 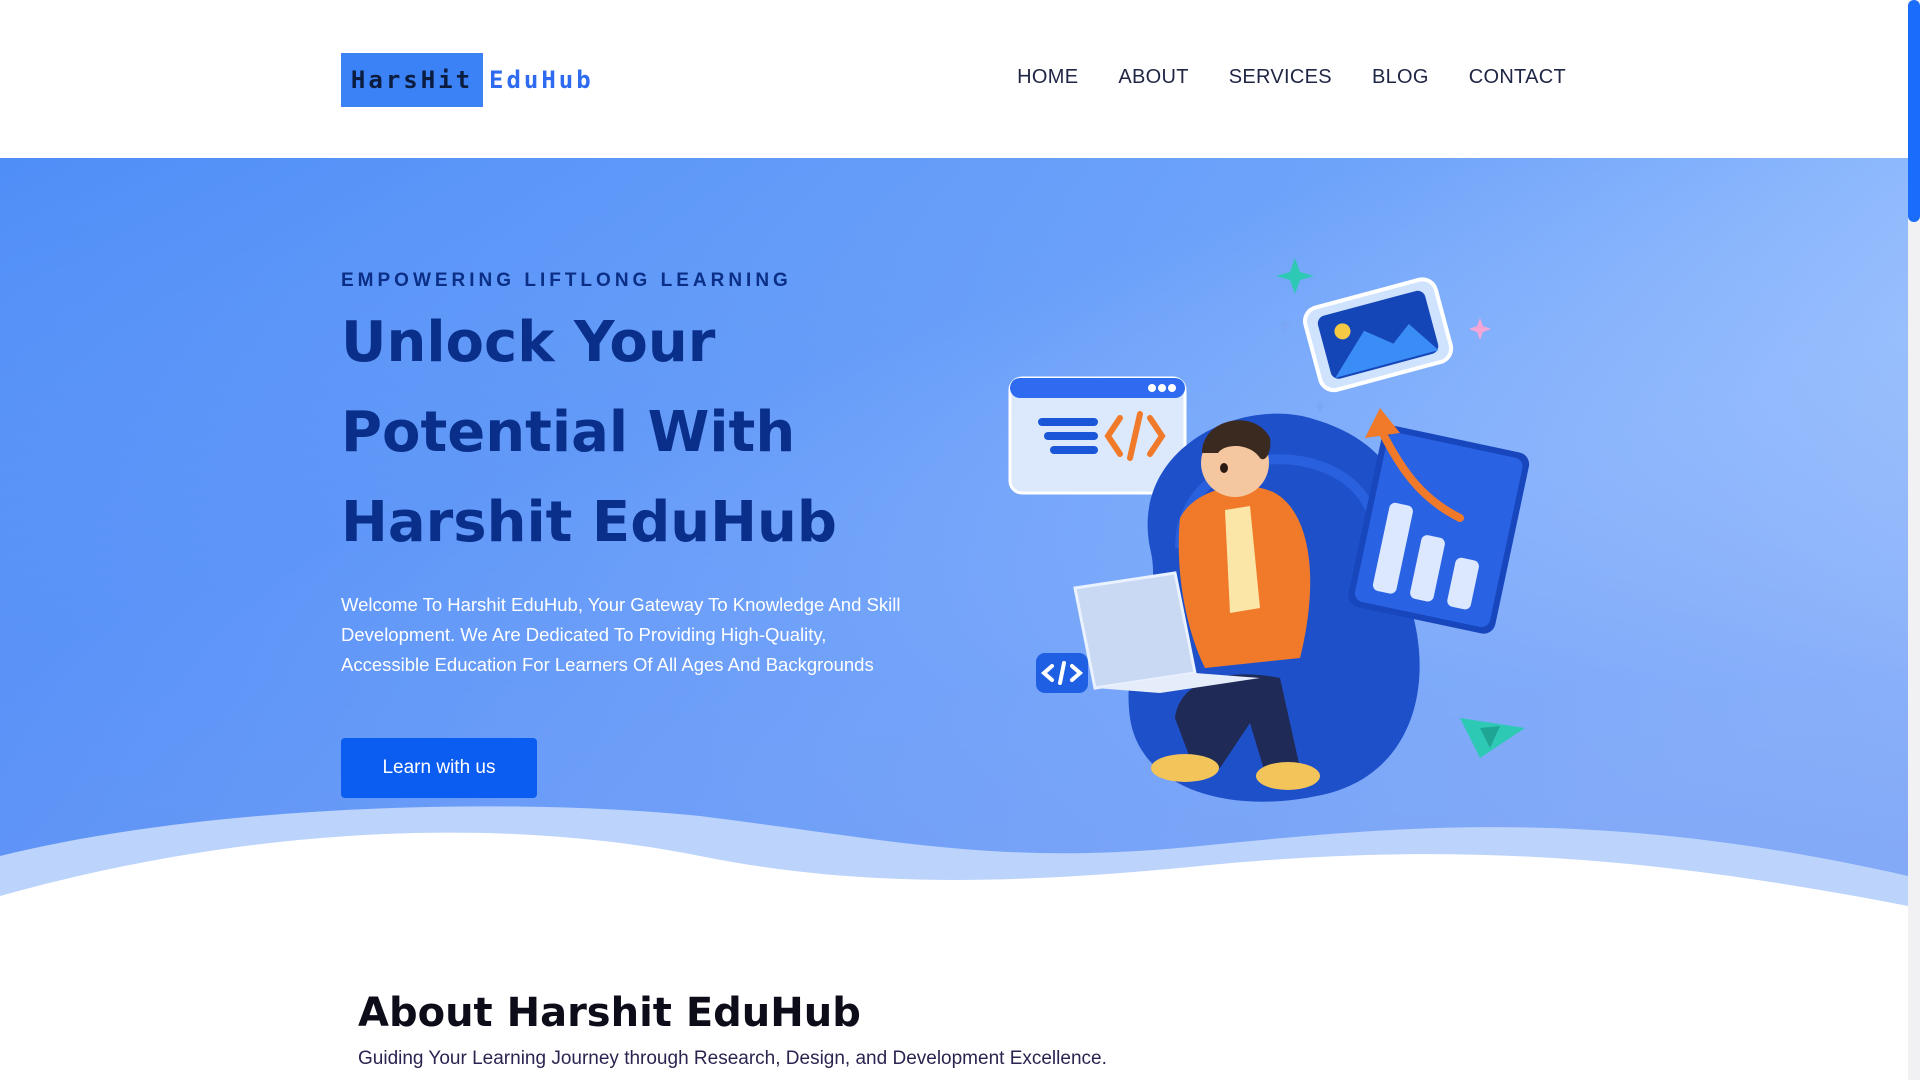 What do you see at coordinates (541, 80) in the screenshot?
I see `logo-text: EduHub` at bounding box center [541, 80].